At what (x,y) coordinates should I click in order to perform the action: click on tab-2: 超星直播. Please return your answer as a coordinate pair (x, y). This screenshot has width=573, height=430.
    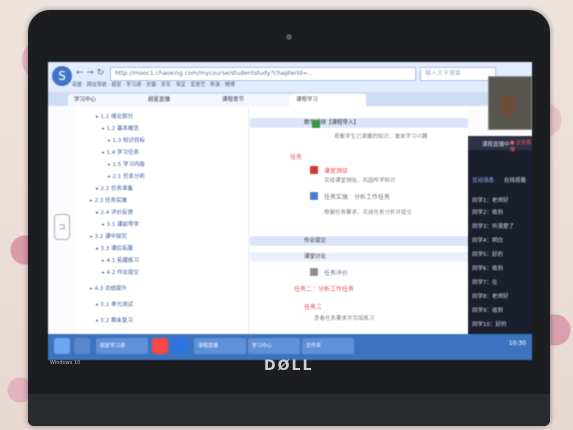
    Looking at the image, I should click on (180, 100).